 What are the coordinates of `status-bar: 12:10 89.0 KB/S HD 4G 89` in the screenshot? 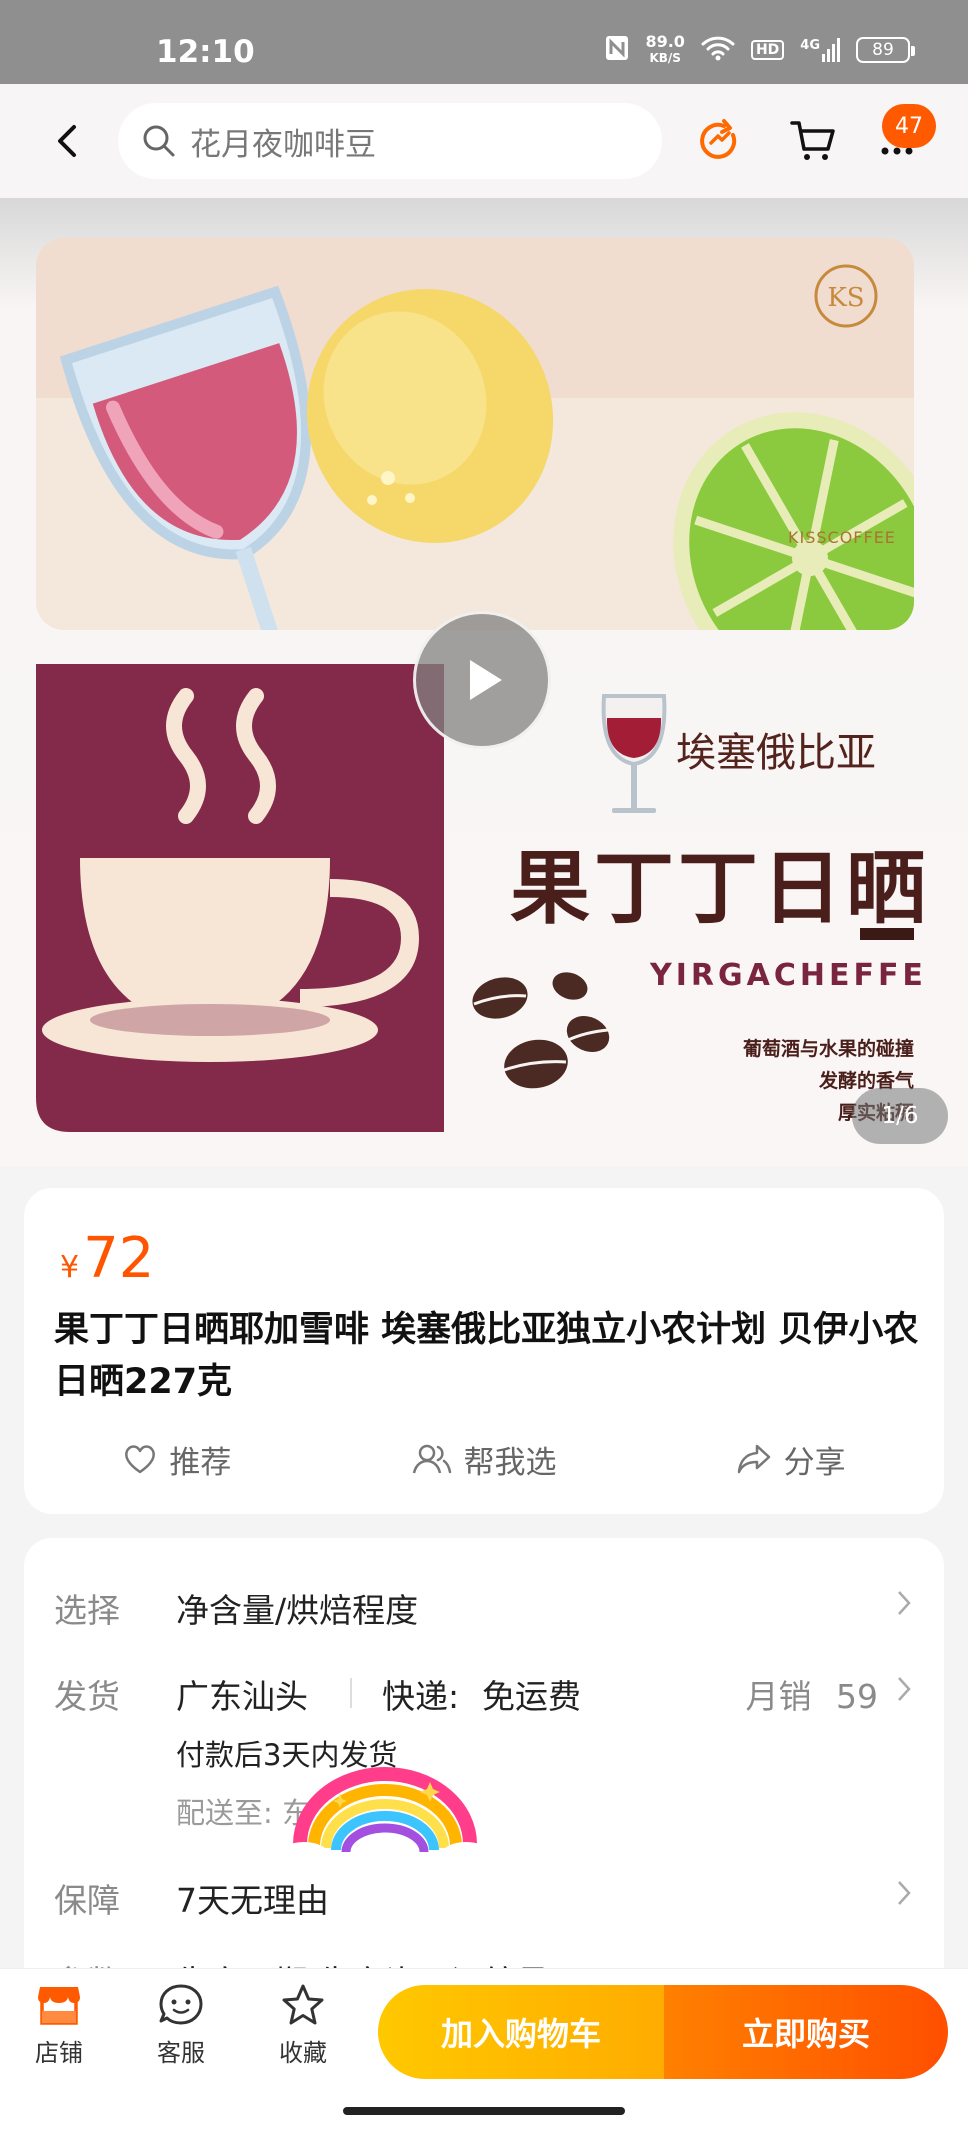 It's located at (484, 42).